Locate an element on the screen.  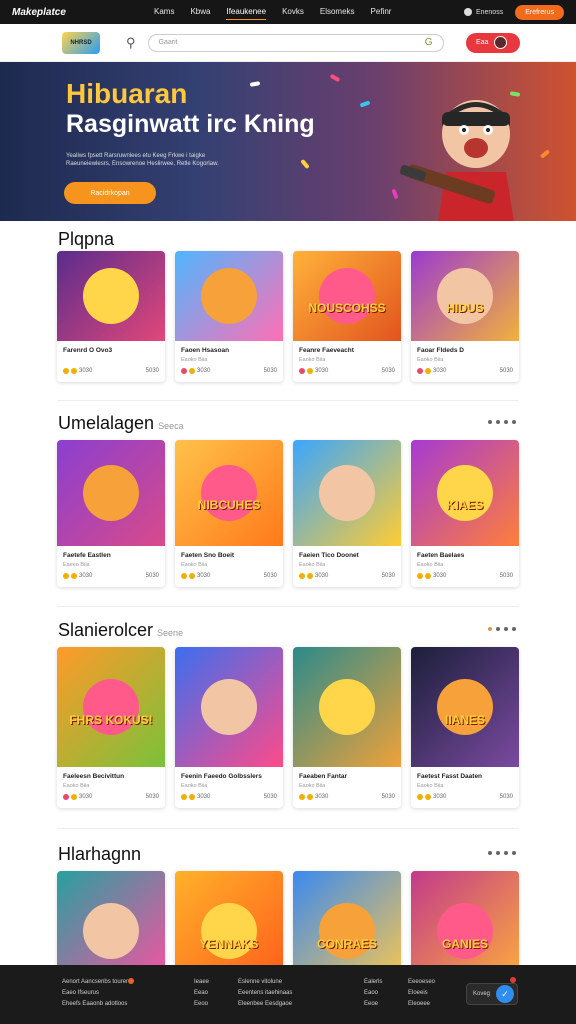
footer-link: Eloeeis is located at coordinates (421, 993).